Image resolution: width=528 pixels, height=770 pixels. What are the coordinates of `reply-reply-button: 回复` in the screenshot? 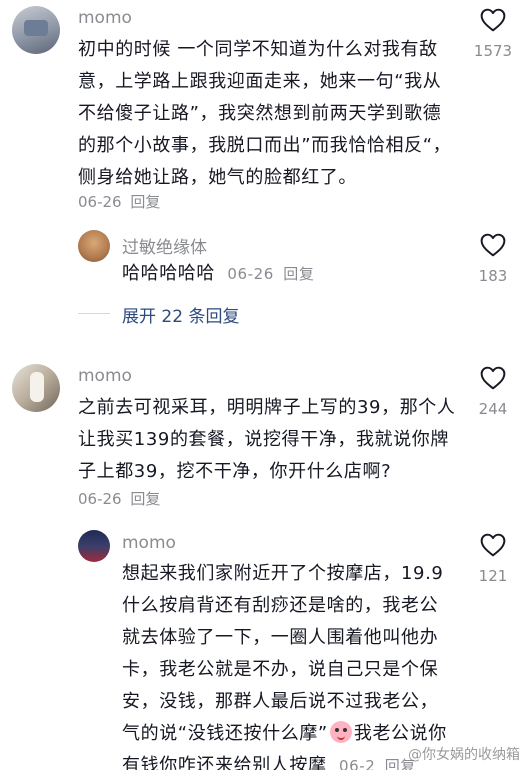 It's located at (298, 274).